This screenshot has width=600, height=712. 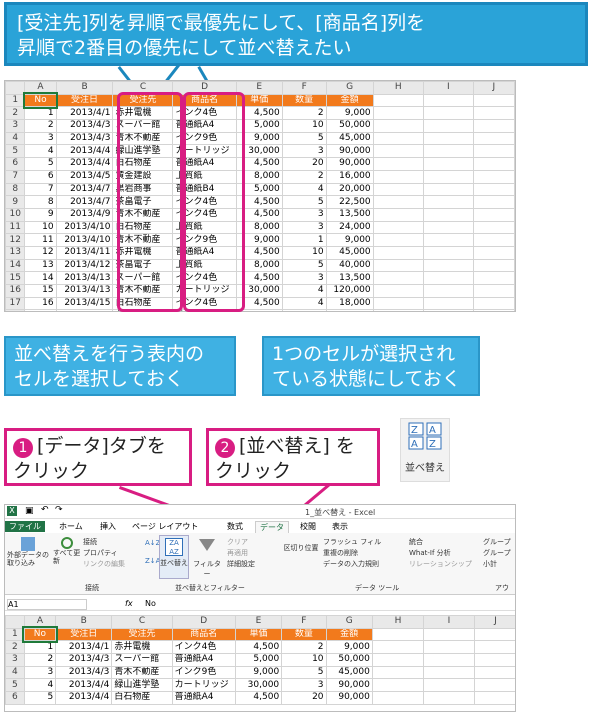 I want to click on sheet-header-cell: 受注日, so click(x=84, y=100).